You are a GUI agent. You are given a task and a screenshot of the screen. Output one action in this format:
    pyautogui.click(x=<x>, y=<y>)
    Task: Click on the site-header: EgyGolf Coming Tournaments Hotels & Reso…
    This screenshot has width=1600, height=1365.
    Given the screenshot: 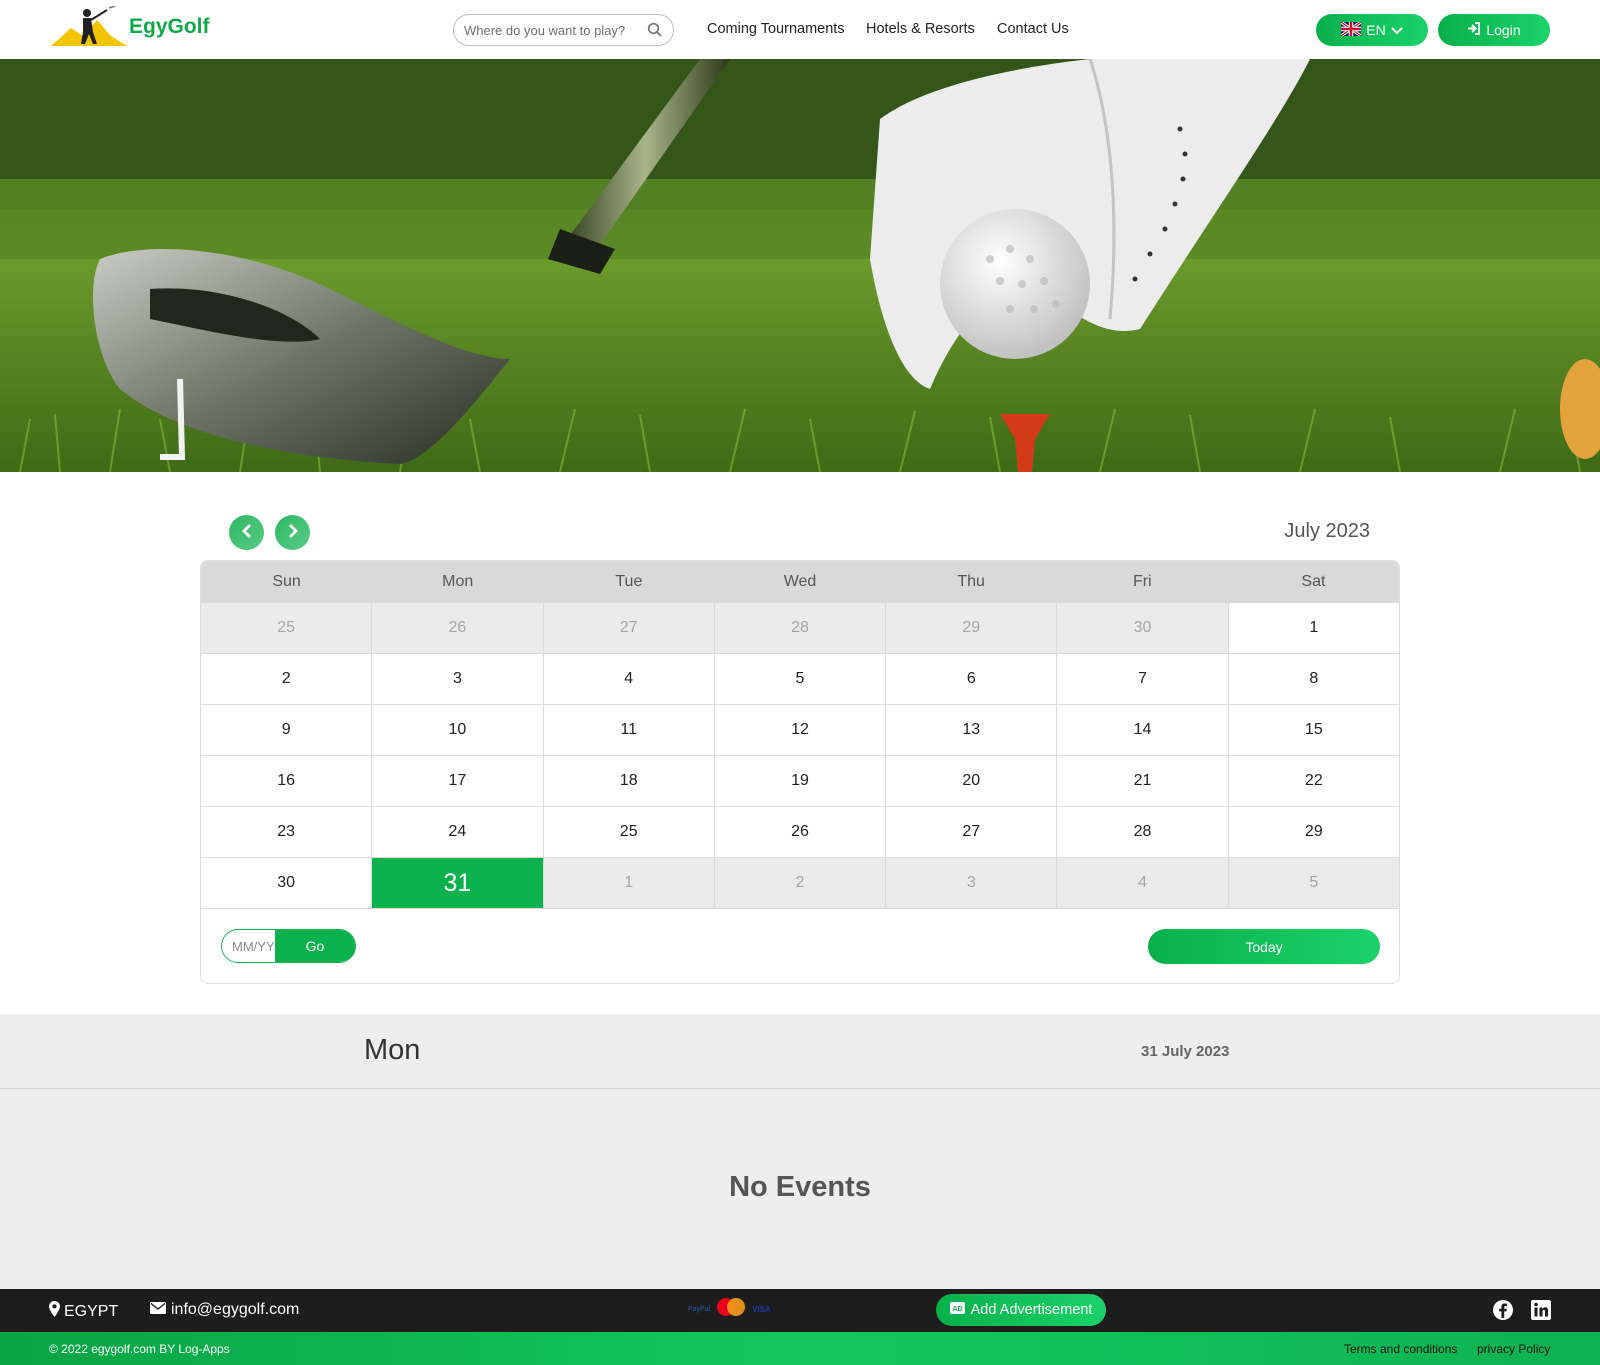 What is the action you would take?
    pyautogui.click(x=800, y=29)
    